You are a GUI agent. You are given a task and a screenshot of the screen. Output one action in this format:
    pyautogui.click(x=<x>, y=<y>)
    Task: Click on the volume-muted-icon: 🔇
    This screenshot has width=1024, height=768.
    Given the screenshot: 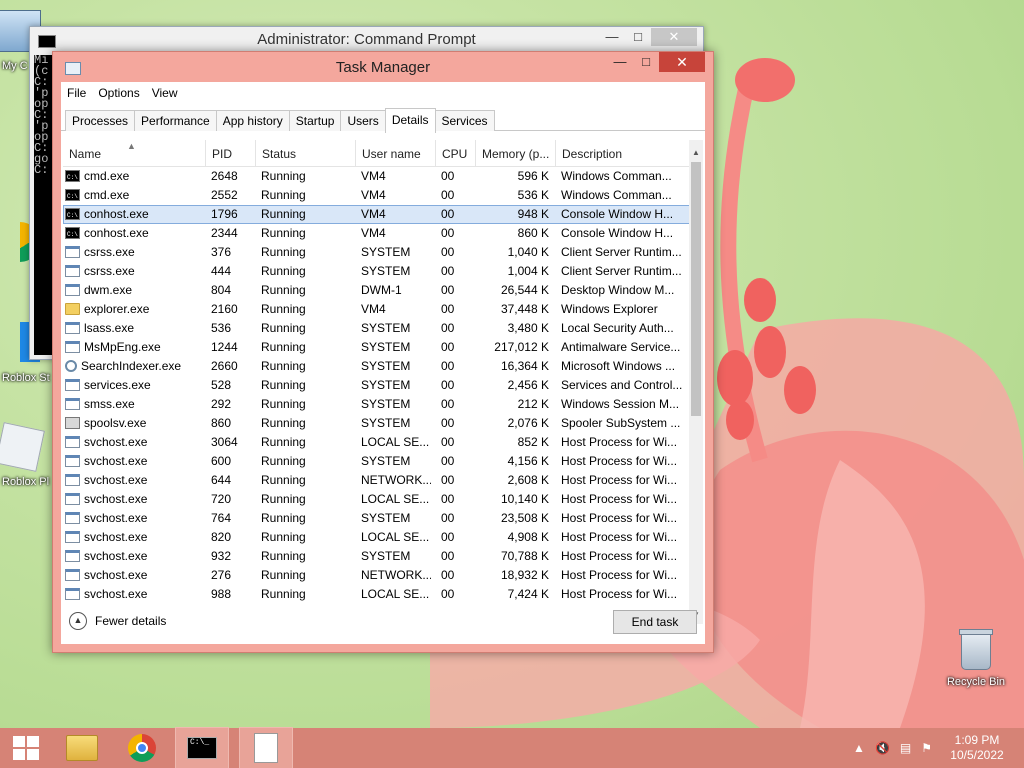 What is the action you would take?
    pyautogui.click(x=882, y=748)
    